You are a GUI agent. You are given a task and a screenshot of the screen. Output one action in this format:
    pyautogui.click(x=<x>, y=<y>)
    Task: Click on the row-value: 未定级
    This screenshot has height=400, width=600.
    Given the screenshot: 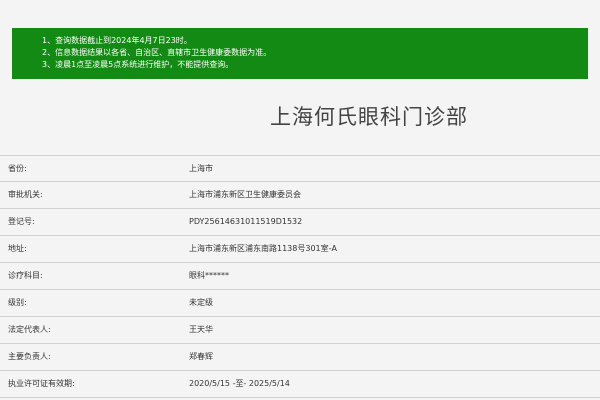 What is the action you would take?
    pyautogui.click(x=201, y=302)
    